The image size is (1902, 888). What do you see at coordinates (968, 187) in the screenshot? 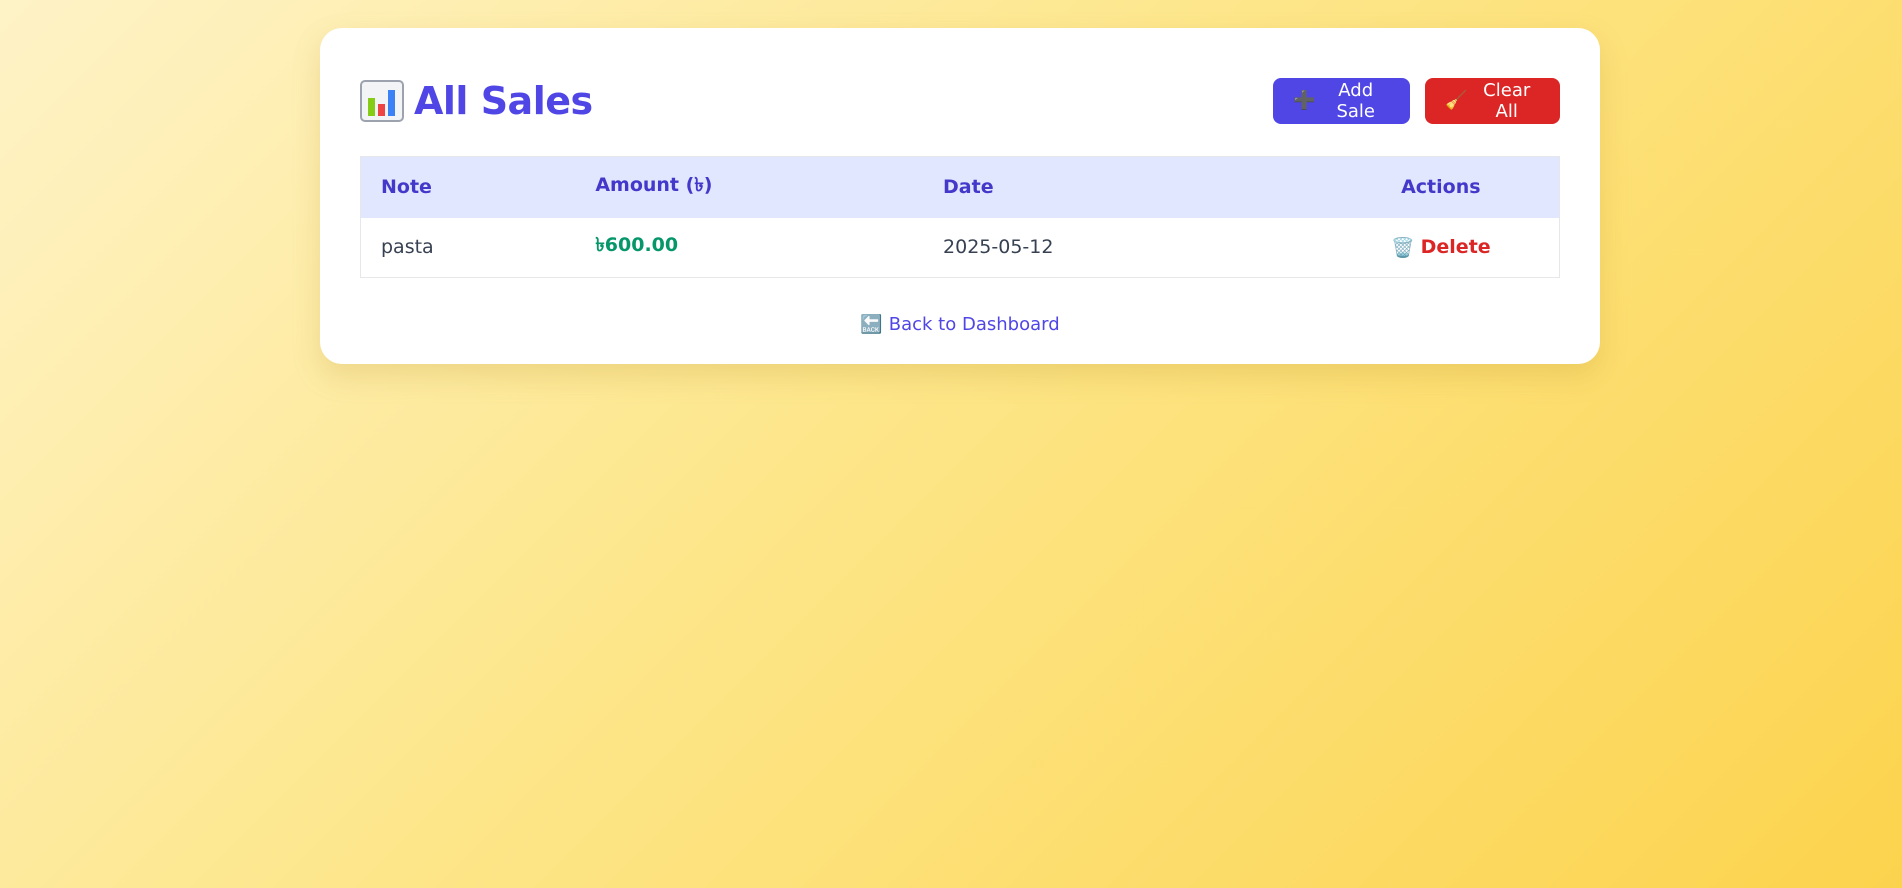
I see `column-header-date: Date` at bounding box center [968, 187].